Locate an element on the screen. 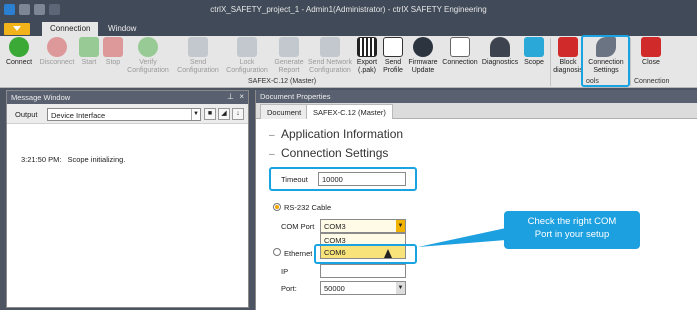 The width and height of the screenshot is (697, 310). callout-line-2: Port in your setup is located at coordinates (572, 234).